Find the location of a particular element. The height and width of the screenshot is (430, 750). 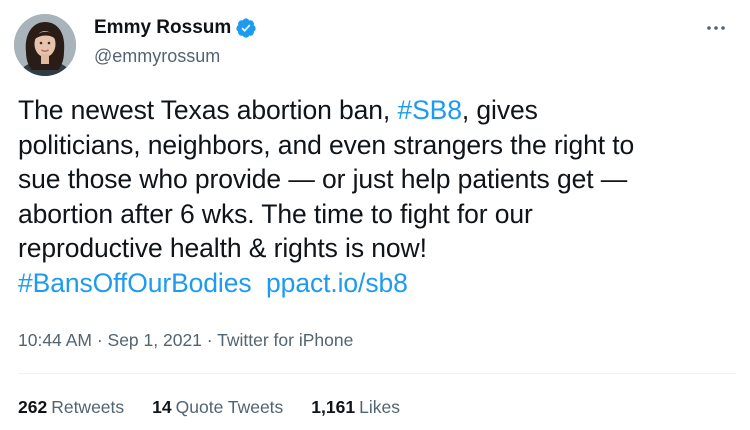

display-name: Emmy Rossum is located at coordinates (162, 28).